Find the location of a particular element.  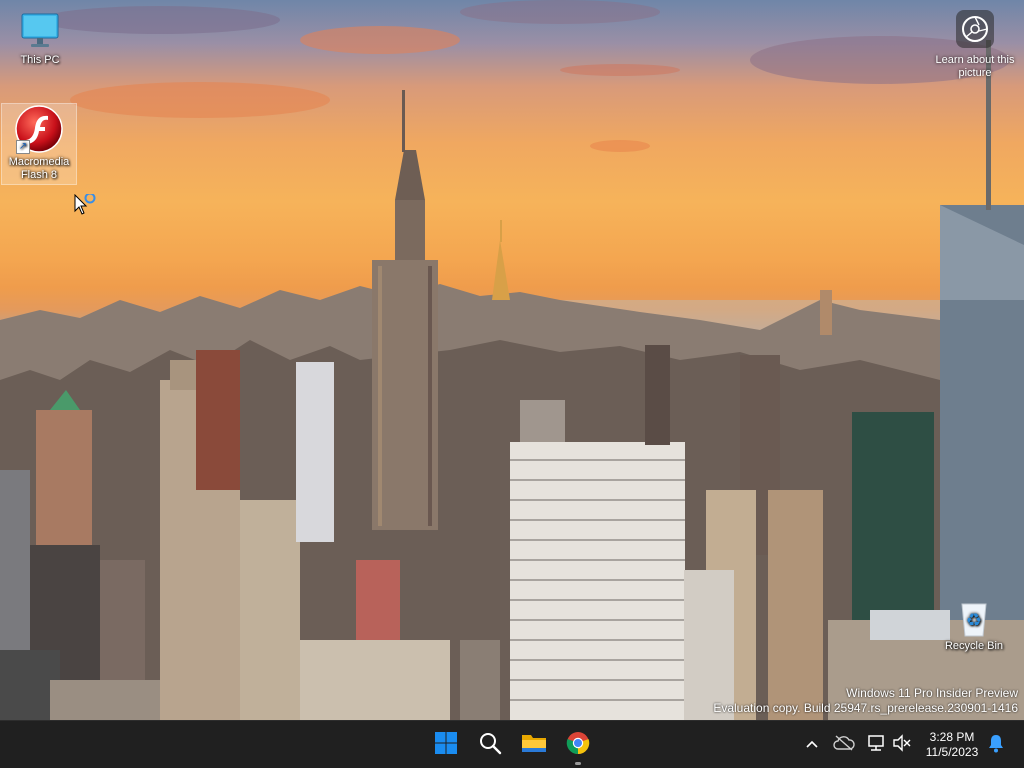

desktop-icon-this-pc: This PC is located at coordinates (40, 37).